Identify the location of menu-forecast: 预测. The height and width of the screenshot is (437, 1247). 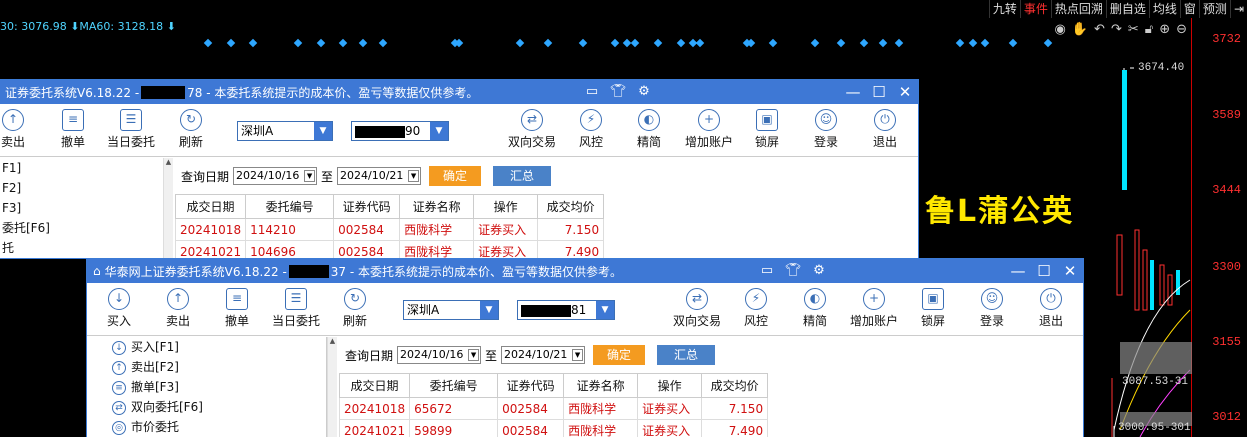
(1214, 9).